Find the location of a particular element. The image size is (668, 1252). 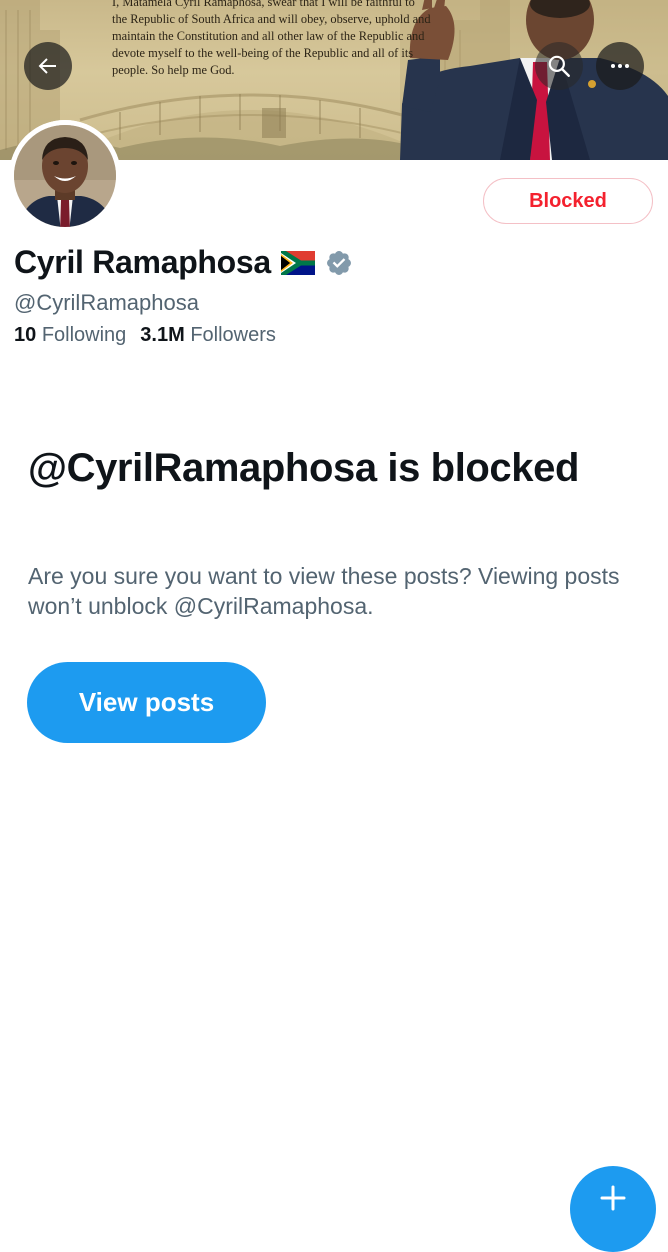

more-horizontal-icon is located at coordinates (620, 66).